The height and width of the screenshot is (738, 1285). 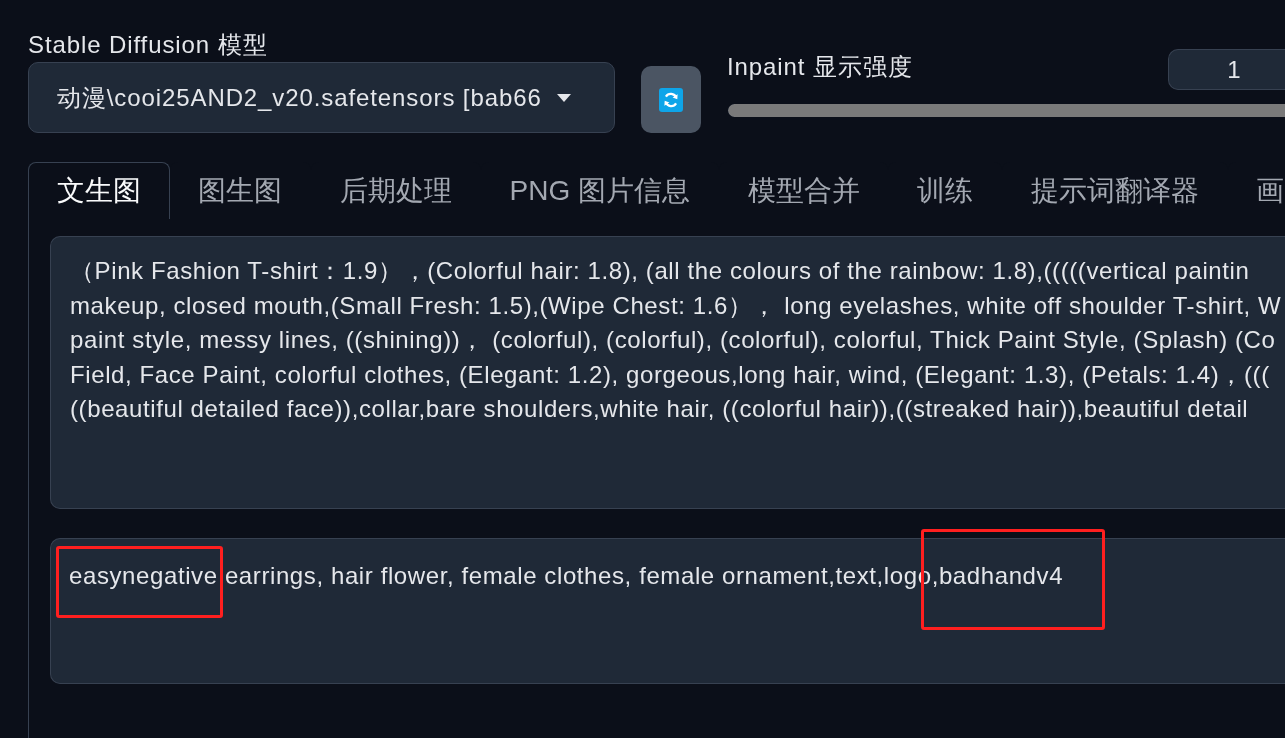 I want to click on field-label: Inpaint 显示强度, so click(x=820, y=67).